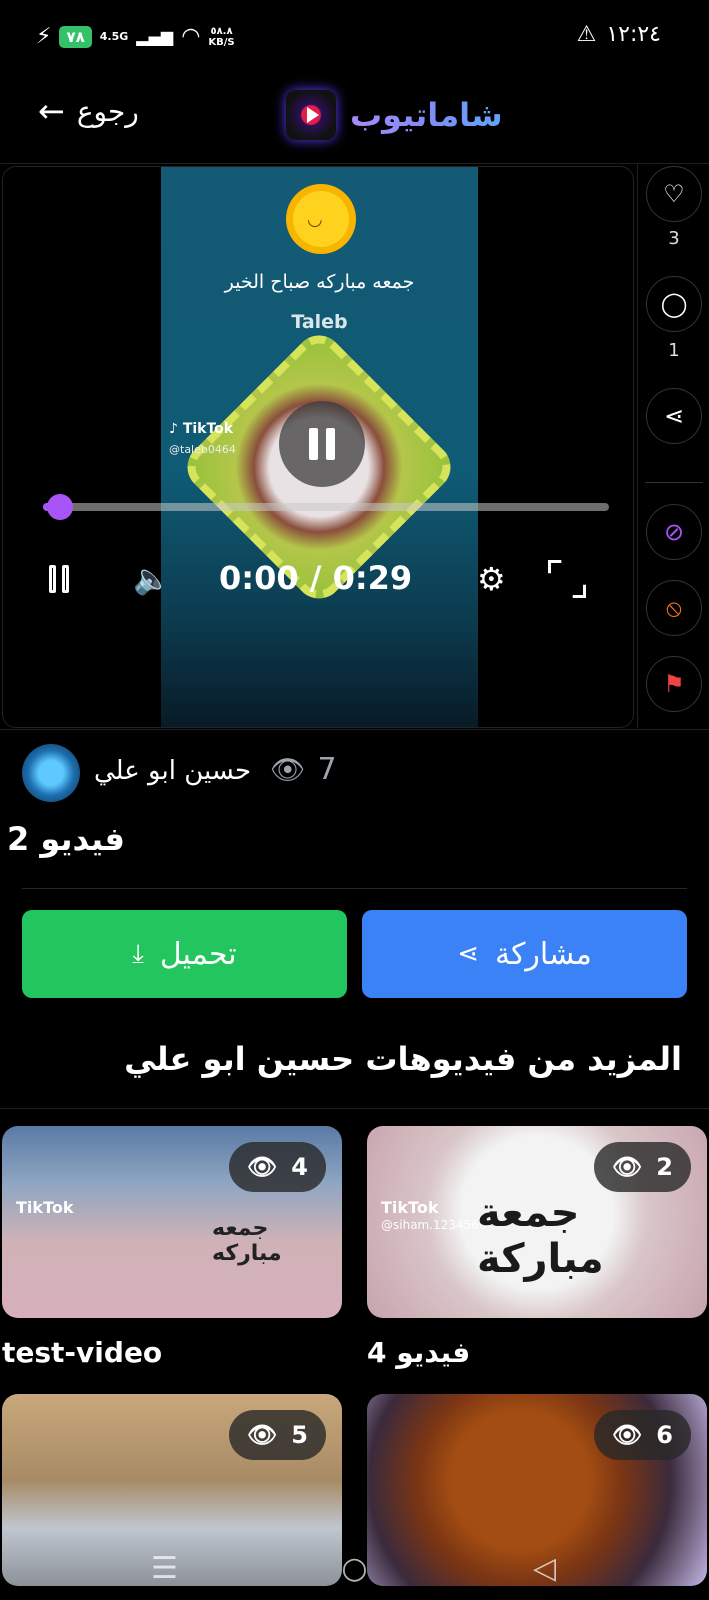 Image resolution: width=709 pixels, height=1600 pixels. What do you see at coordinates (319, 322) in the screenshot?
I see `video-watermark-name: Taleb` at bounding box center [319, 322].